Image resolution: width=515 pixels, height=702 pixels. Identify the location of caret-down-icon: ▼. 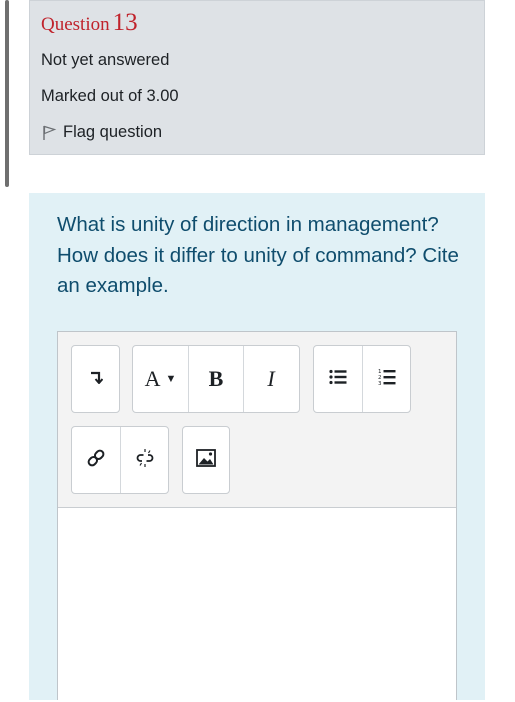
(171, 379).